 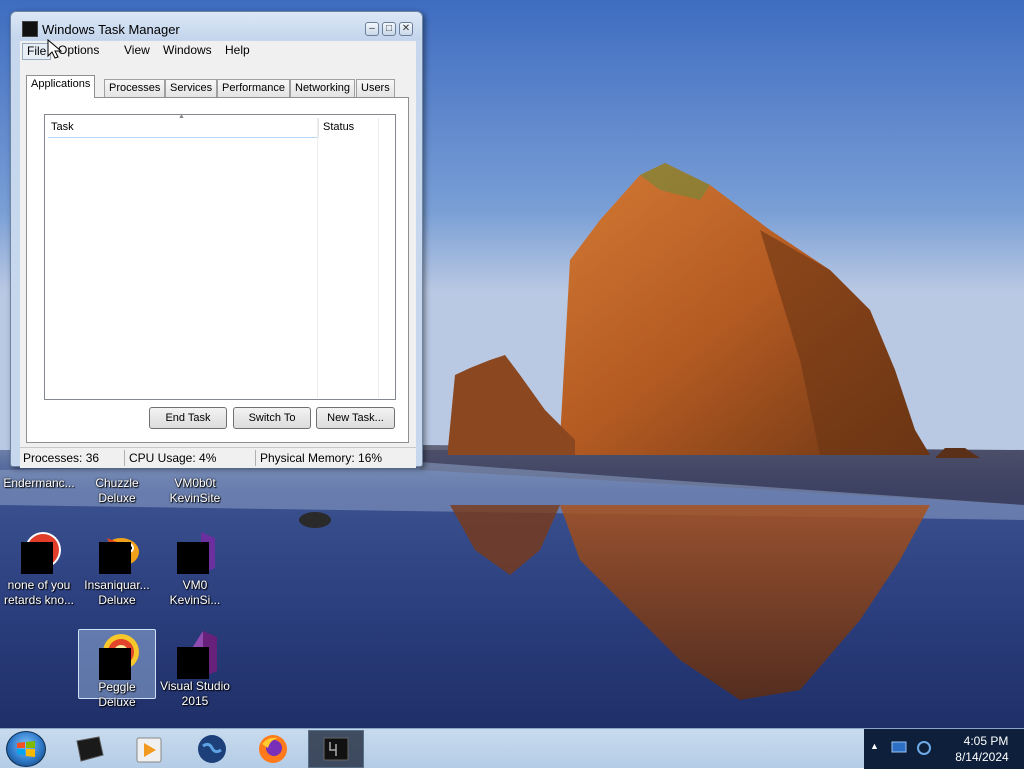 I want to click on tab-applications: Applications, so click(x=61, y=86).